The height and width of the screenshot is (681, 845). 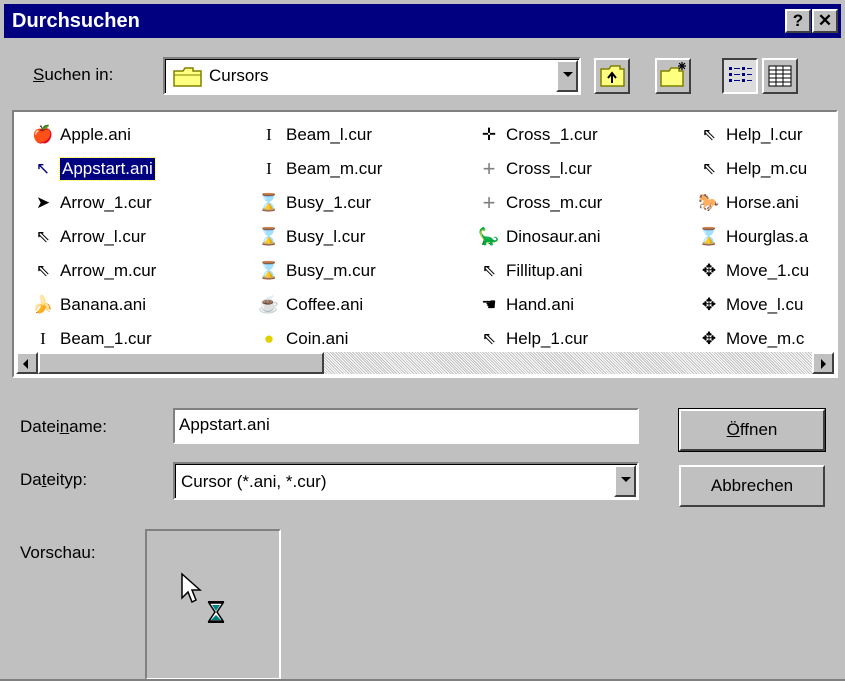 I want to click on filename-label: Dateiname:, so click(x=63, y=426).